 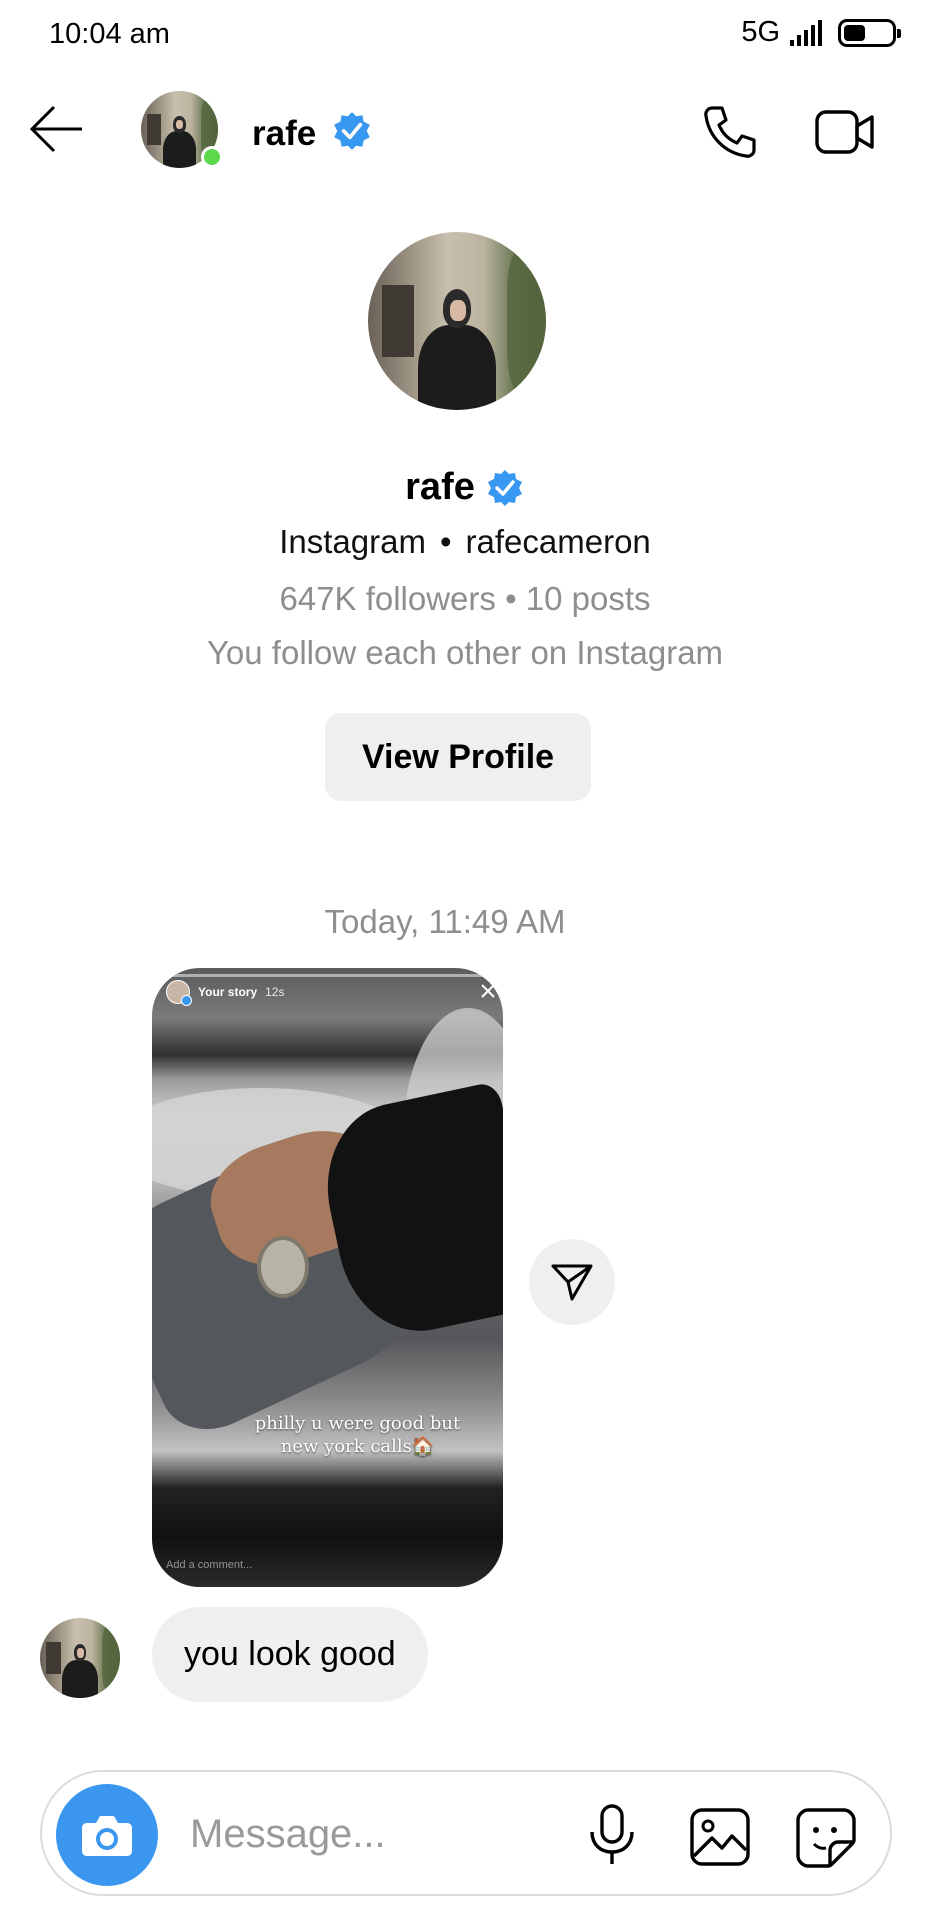 I want to click on profile-avatar, so click(x=457, y=321).